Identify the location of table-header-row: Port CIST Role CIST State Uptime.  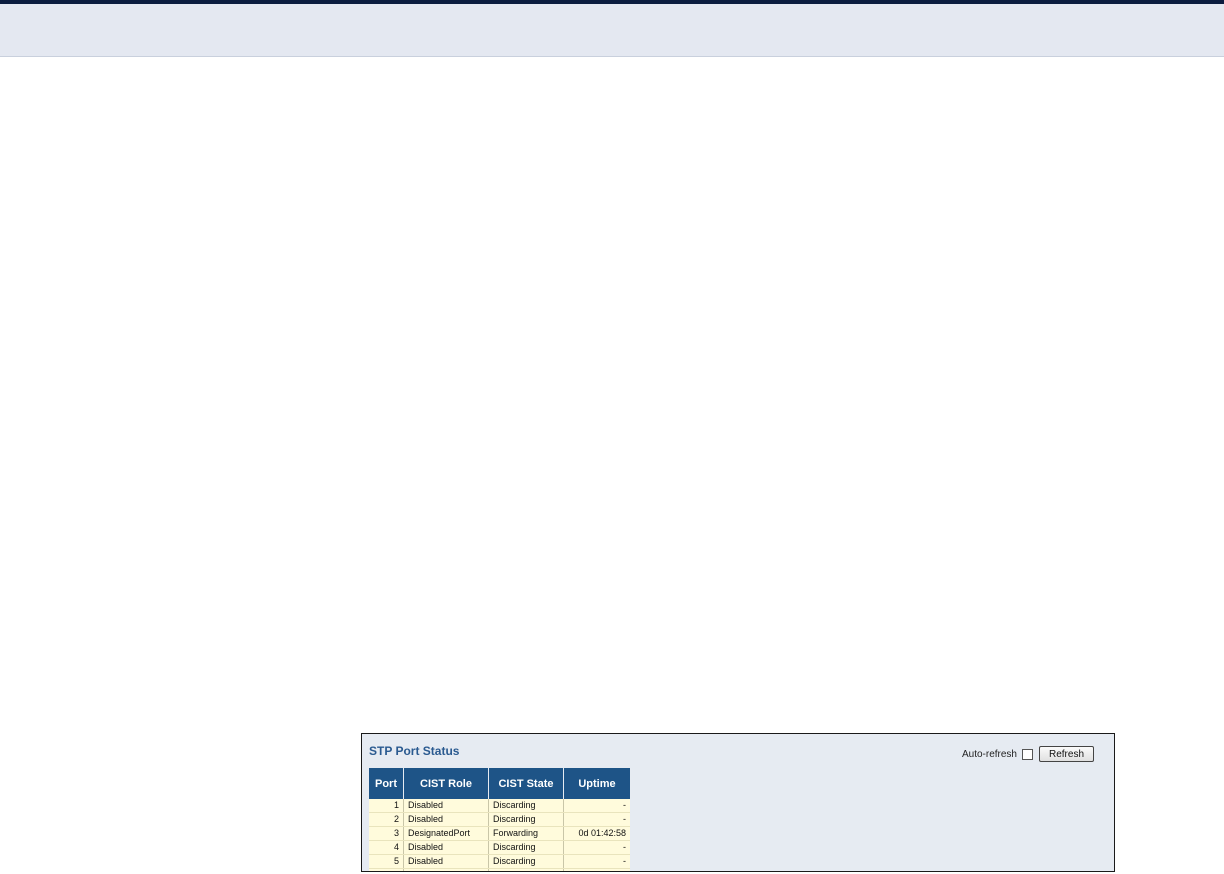
(499, 783).